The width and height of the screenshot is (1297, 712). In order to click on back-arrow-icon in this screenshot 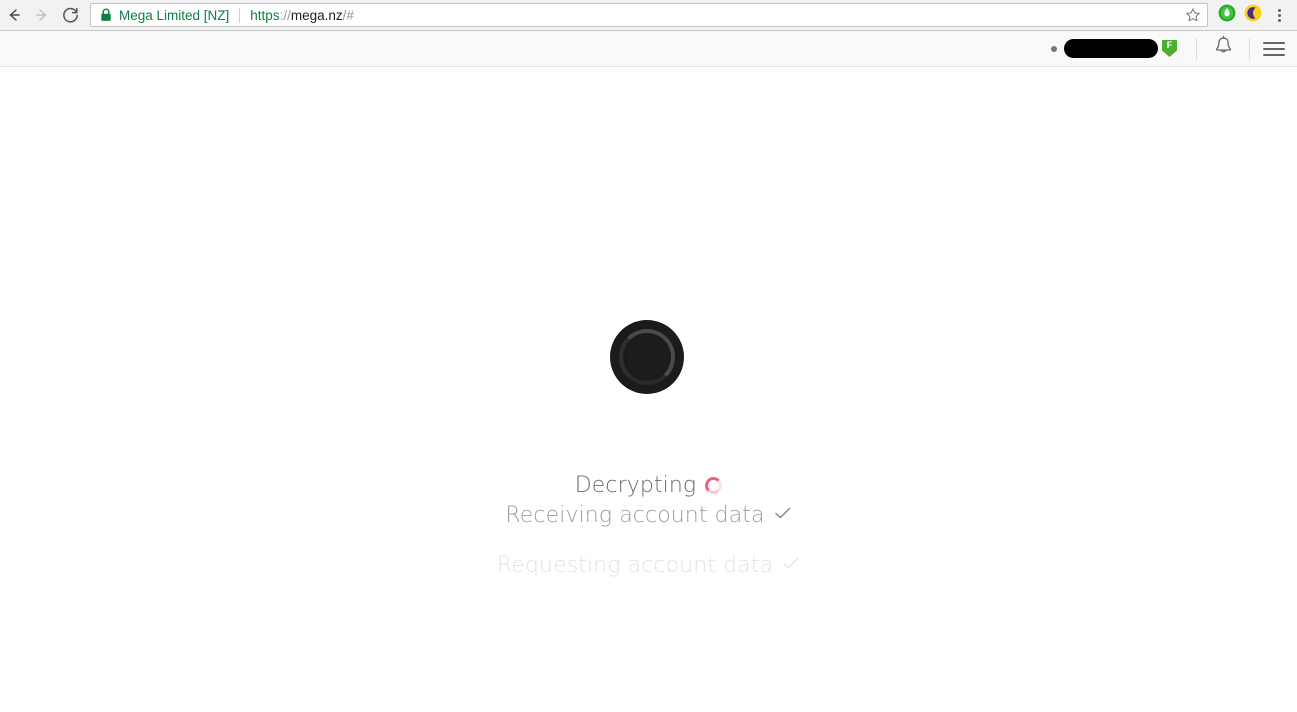, I will do `click(14, 15)`.